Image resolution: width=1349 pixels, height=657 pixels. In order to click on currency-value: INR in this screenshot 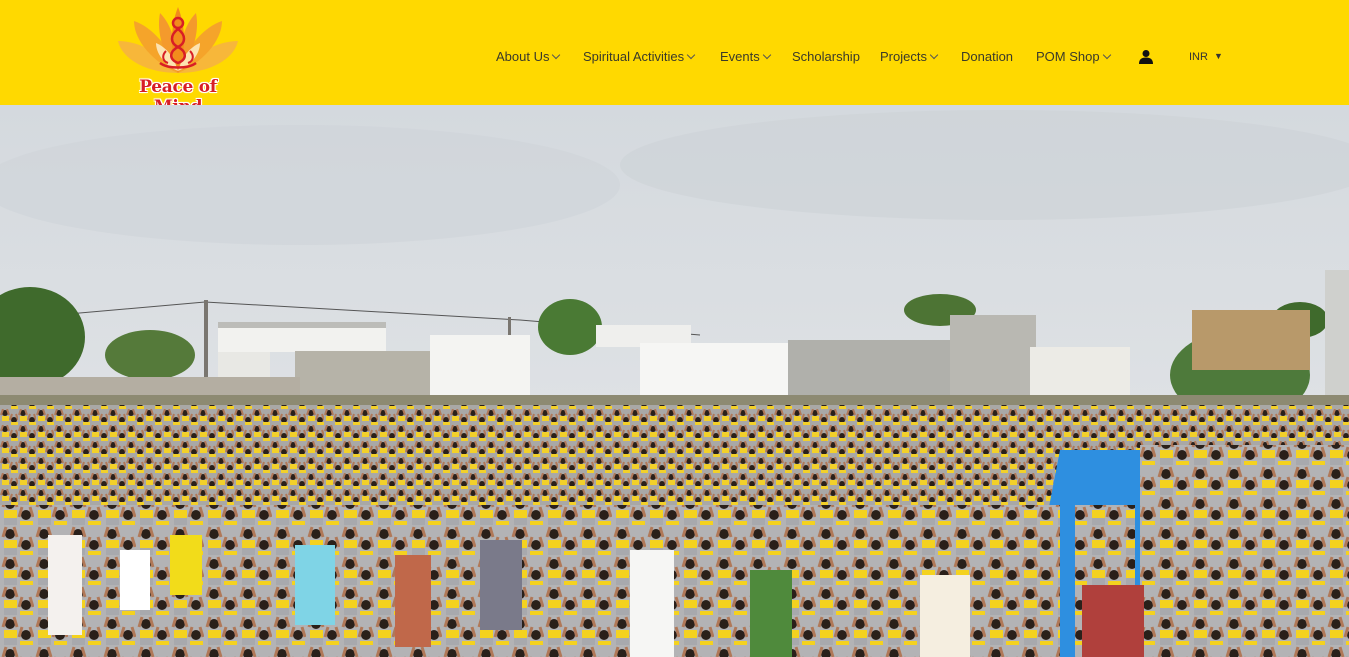, I will do `click(1198, 57)`.